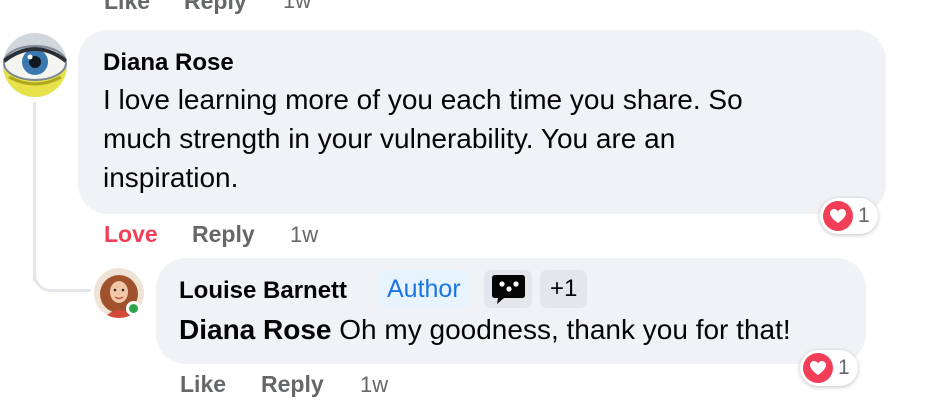 This screenshot has width=928, height=406. I want to click on comment-text-body: Oh my goodness, thank you for that!, so click(561, 329).